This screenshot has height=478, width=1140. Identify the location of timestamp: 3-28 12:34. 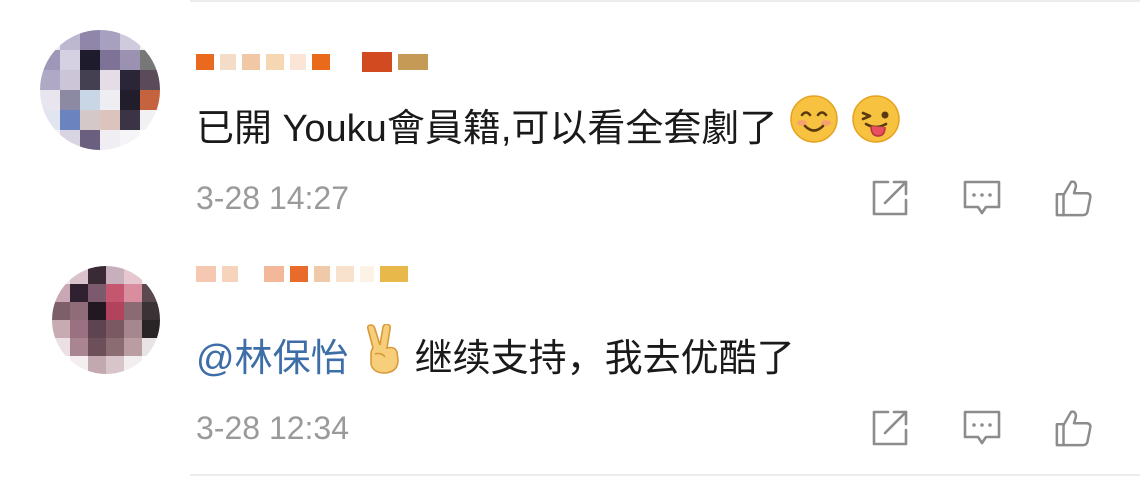
(273, 428).